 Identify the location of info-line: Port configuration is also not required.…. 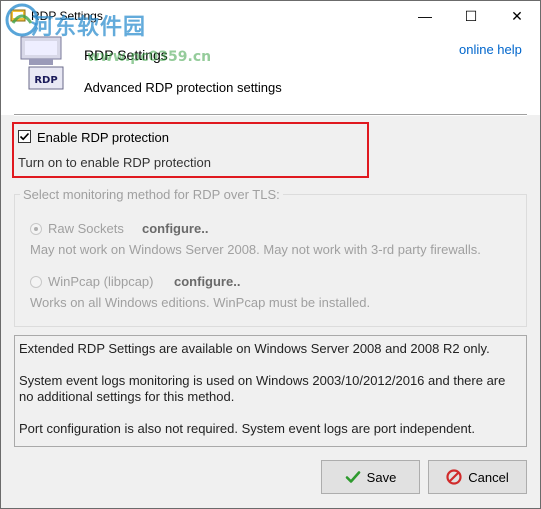
(247, 428).